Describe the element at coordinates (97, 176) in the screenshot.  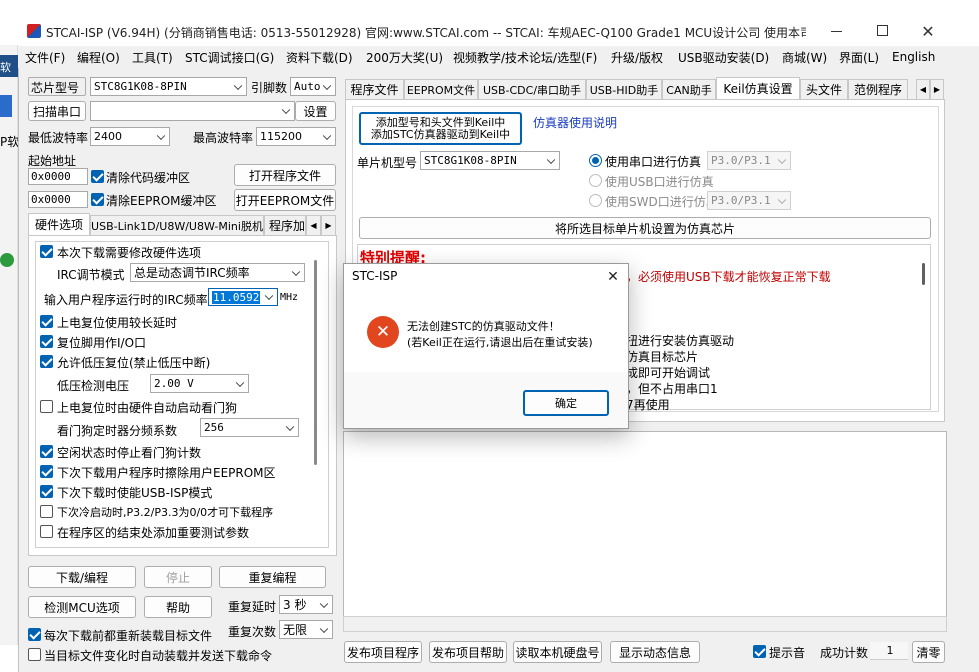
I see `clear-code-checkbox` at that location.